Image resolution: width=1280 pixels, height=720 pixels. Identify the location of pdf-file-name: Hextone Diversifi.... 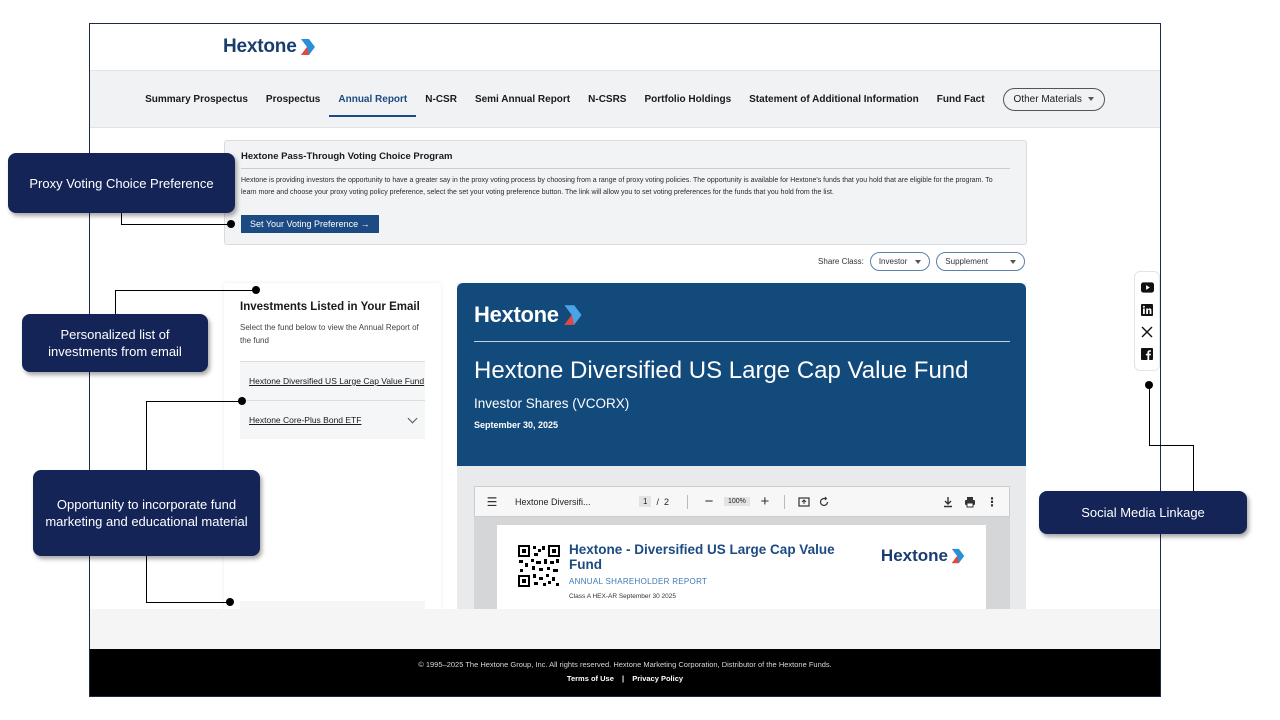
(553, 501).